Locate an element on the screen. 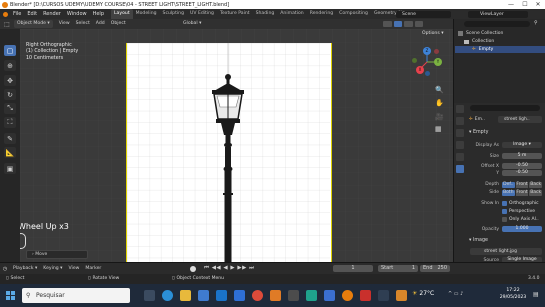 This screenshot has height=307, width=545. file-explorer-icon is located at coordinates (185, 295).